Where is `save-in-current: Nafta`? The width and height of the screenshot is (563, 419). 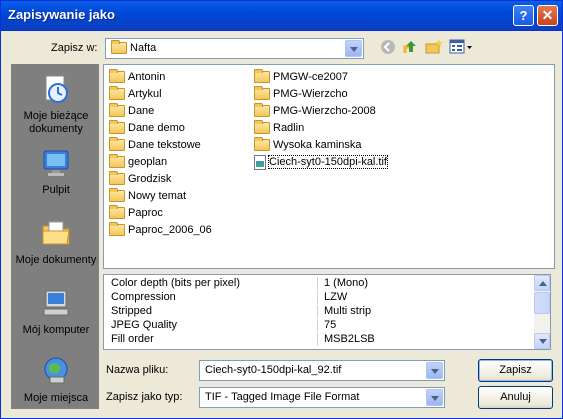
save-in-current: Nafta is located at coordinates (133, 48).